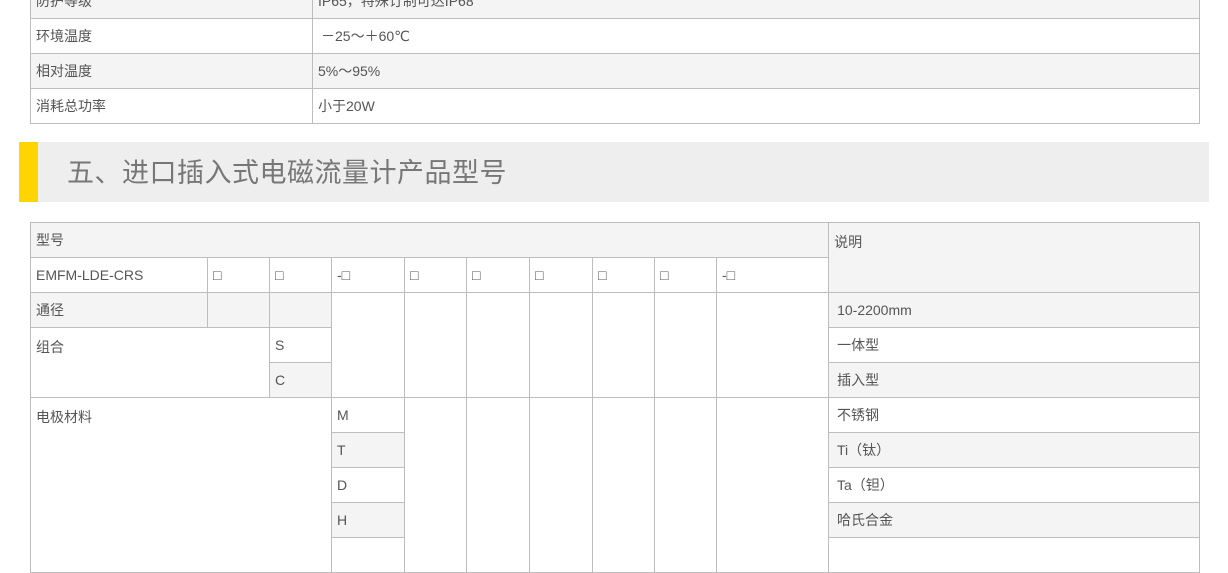 This screenshot has width=1228, height=573. Describe the element at coordinates (1014, 415) in the screenshot. I see `electrode-desc: 不锈钢` at that location.